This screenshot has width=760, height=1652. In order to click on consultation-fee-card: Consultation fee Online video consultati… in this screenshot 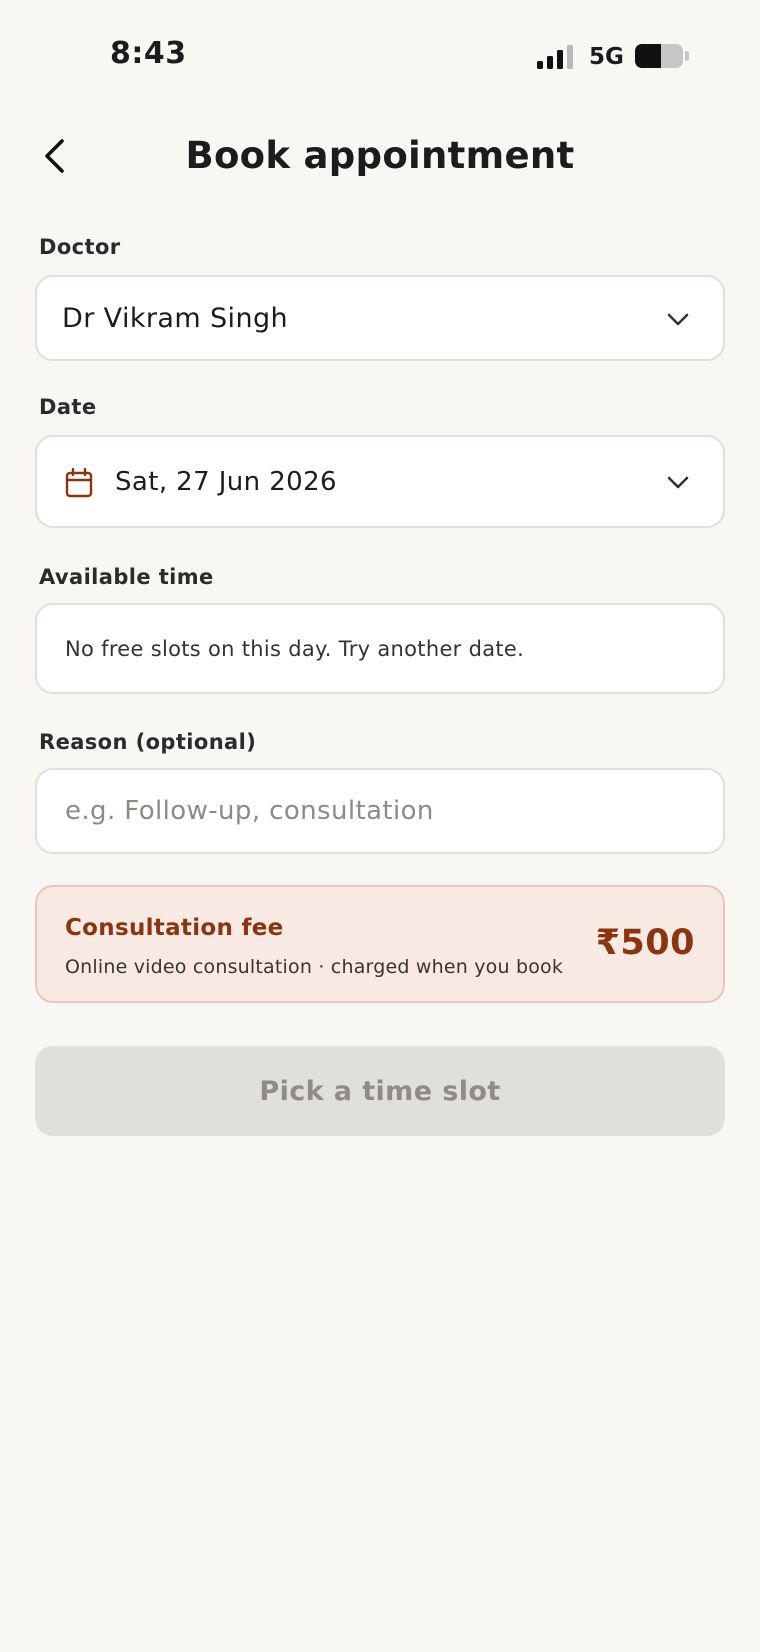, I will do `click(380, 944)`.